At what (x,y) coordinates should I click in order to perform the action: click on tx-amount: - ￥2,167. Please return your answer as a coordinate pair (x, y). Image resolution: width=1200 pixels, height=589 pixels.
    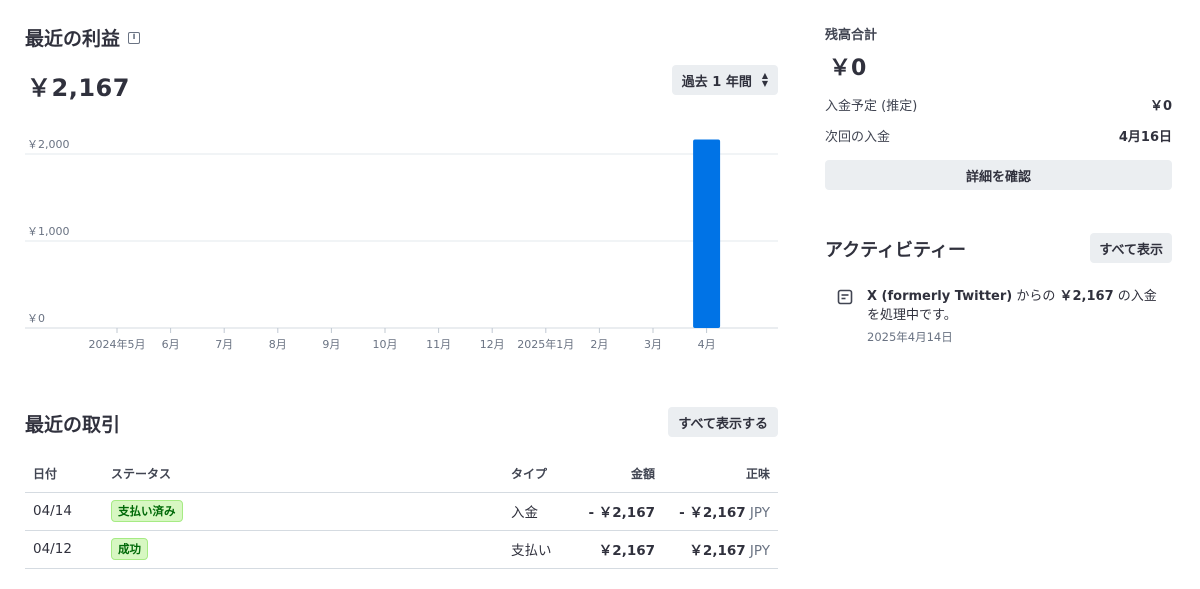
    Looking at the image, I should click on (618, 511).